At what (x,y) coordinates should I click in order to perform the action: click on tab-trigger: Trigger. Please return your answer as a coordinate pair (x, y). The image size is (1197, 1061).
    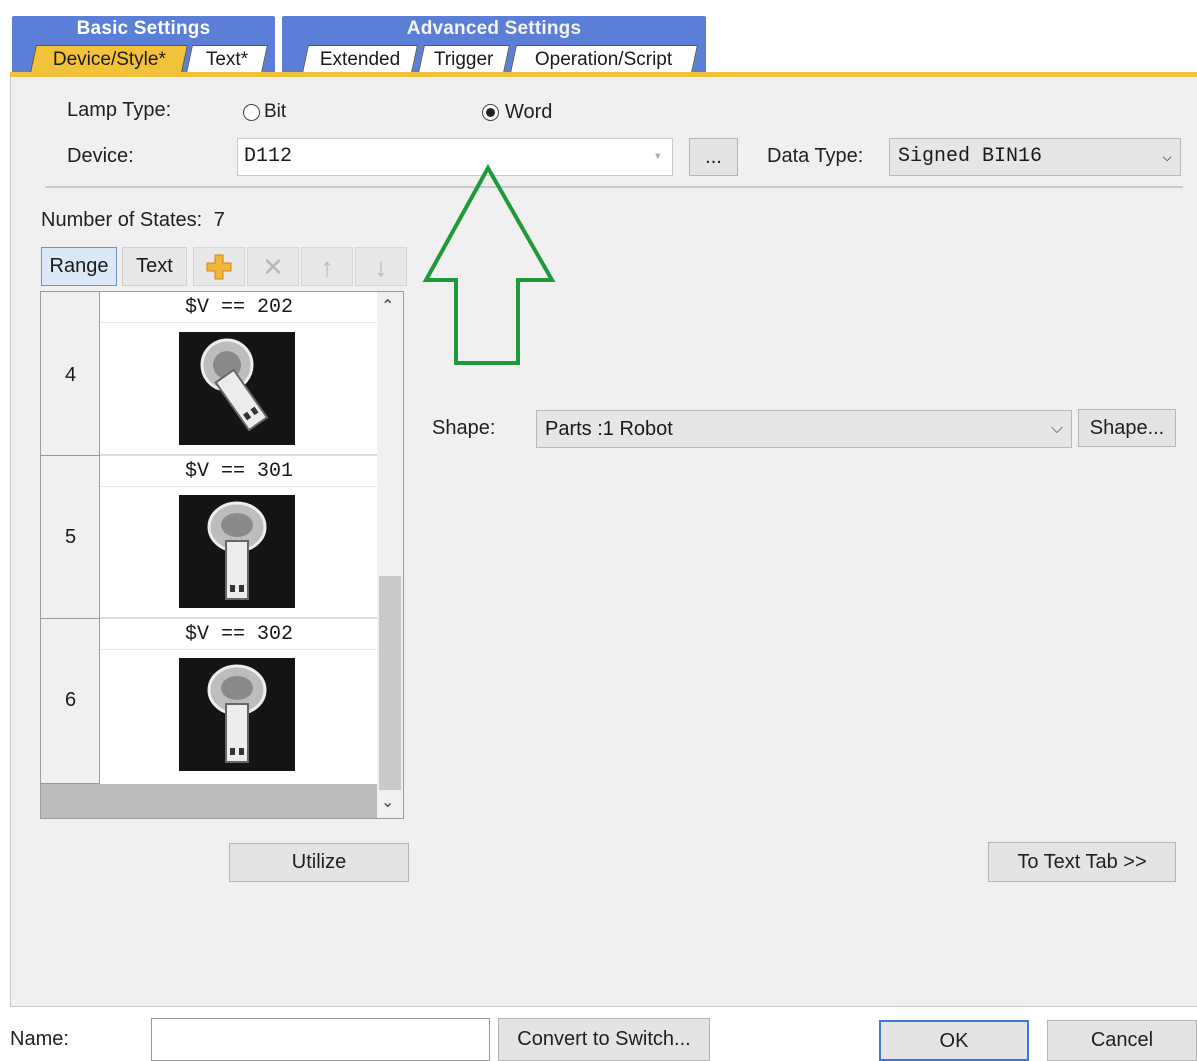
    Looking at the image, I should click on (464, 59).